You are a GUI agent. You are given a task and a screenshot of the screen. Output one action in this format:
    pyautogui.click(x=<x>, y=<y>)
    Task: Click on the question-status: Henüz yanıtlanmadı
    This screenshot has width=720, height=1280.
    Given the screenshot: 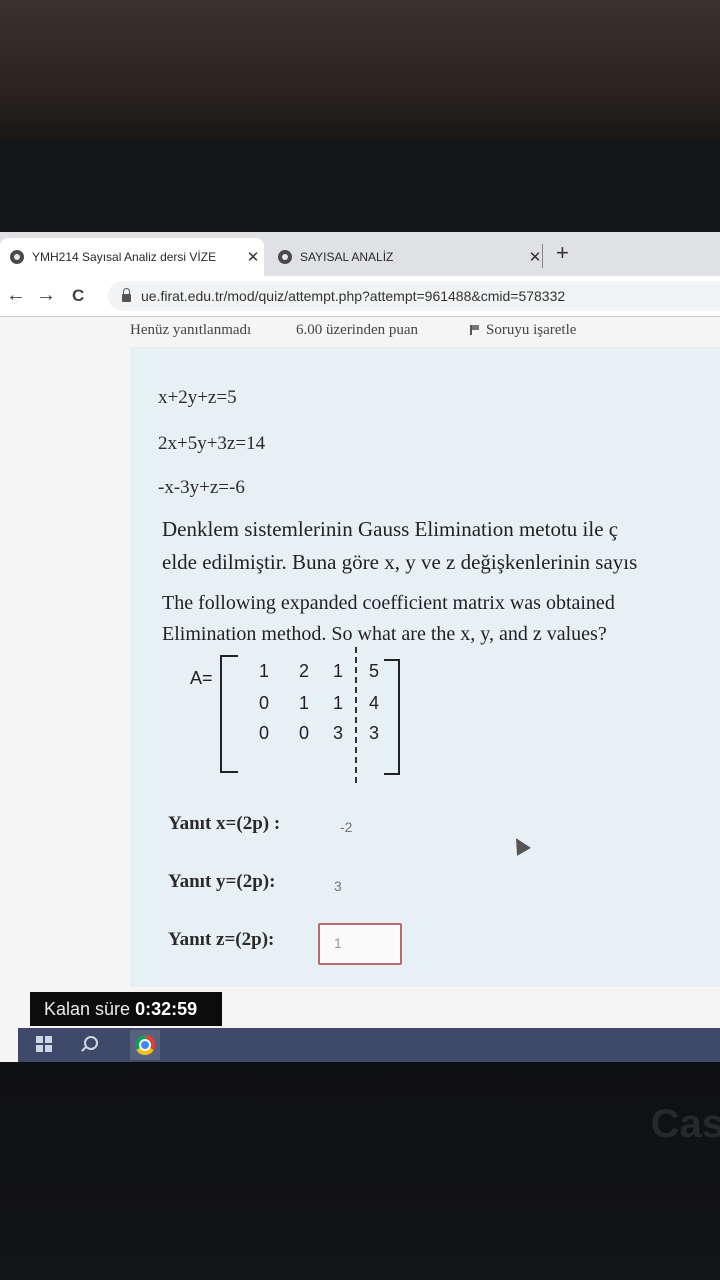 What is the action you would take?
    pyautogui.click(x=191, y=330)
    